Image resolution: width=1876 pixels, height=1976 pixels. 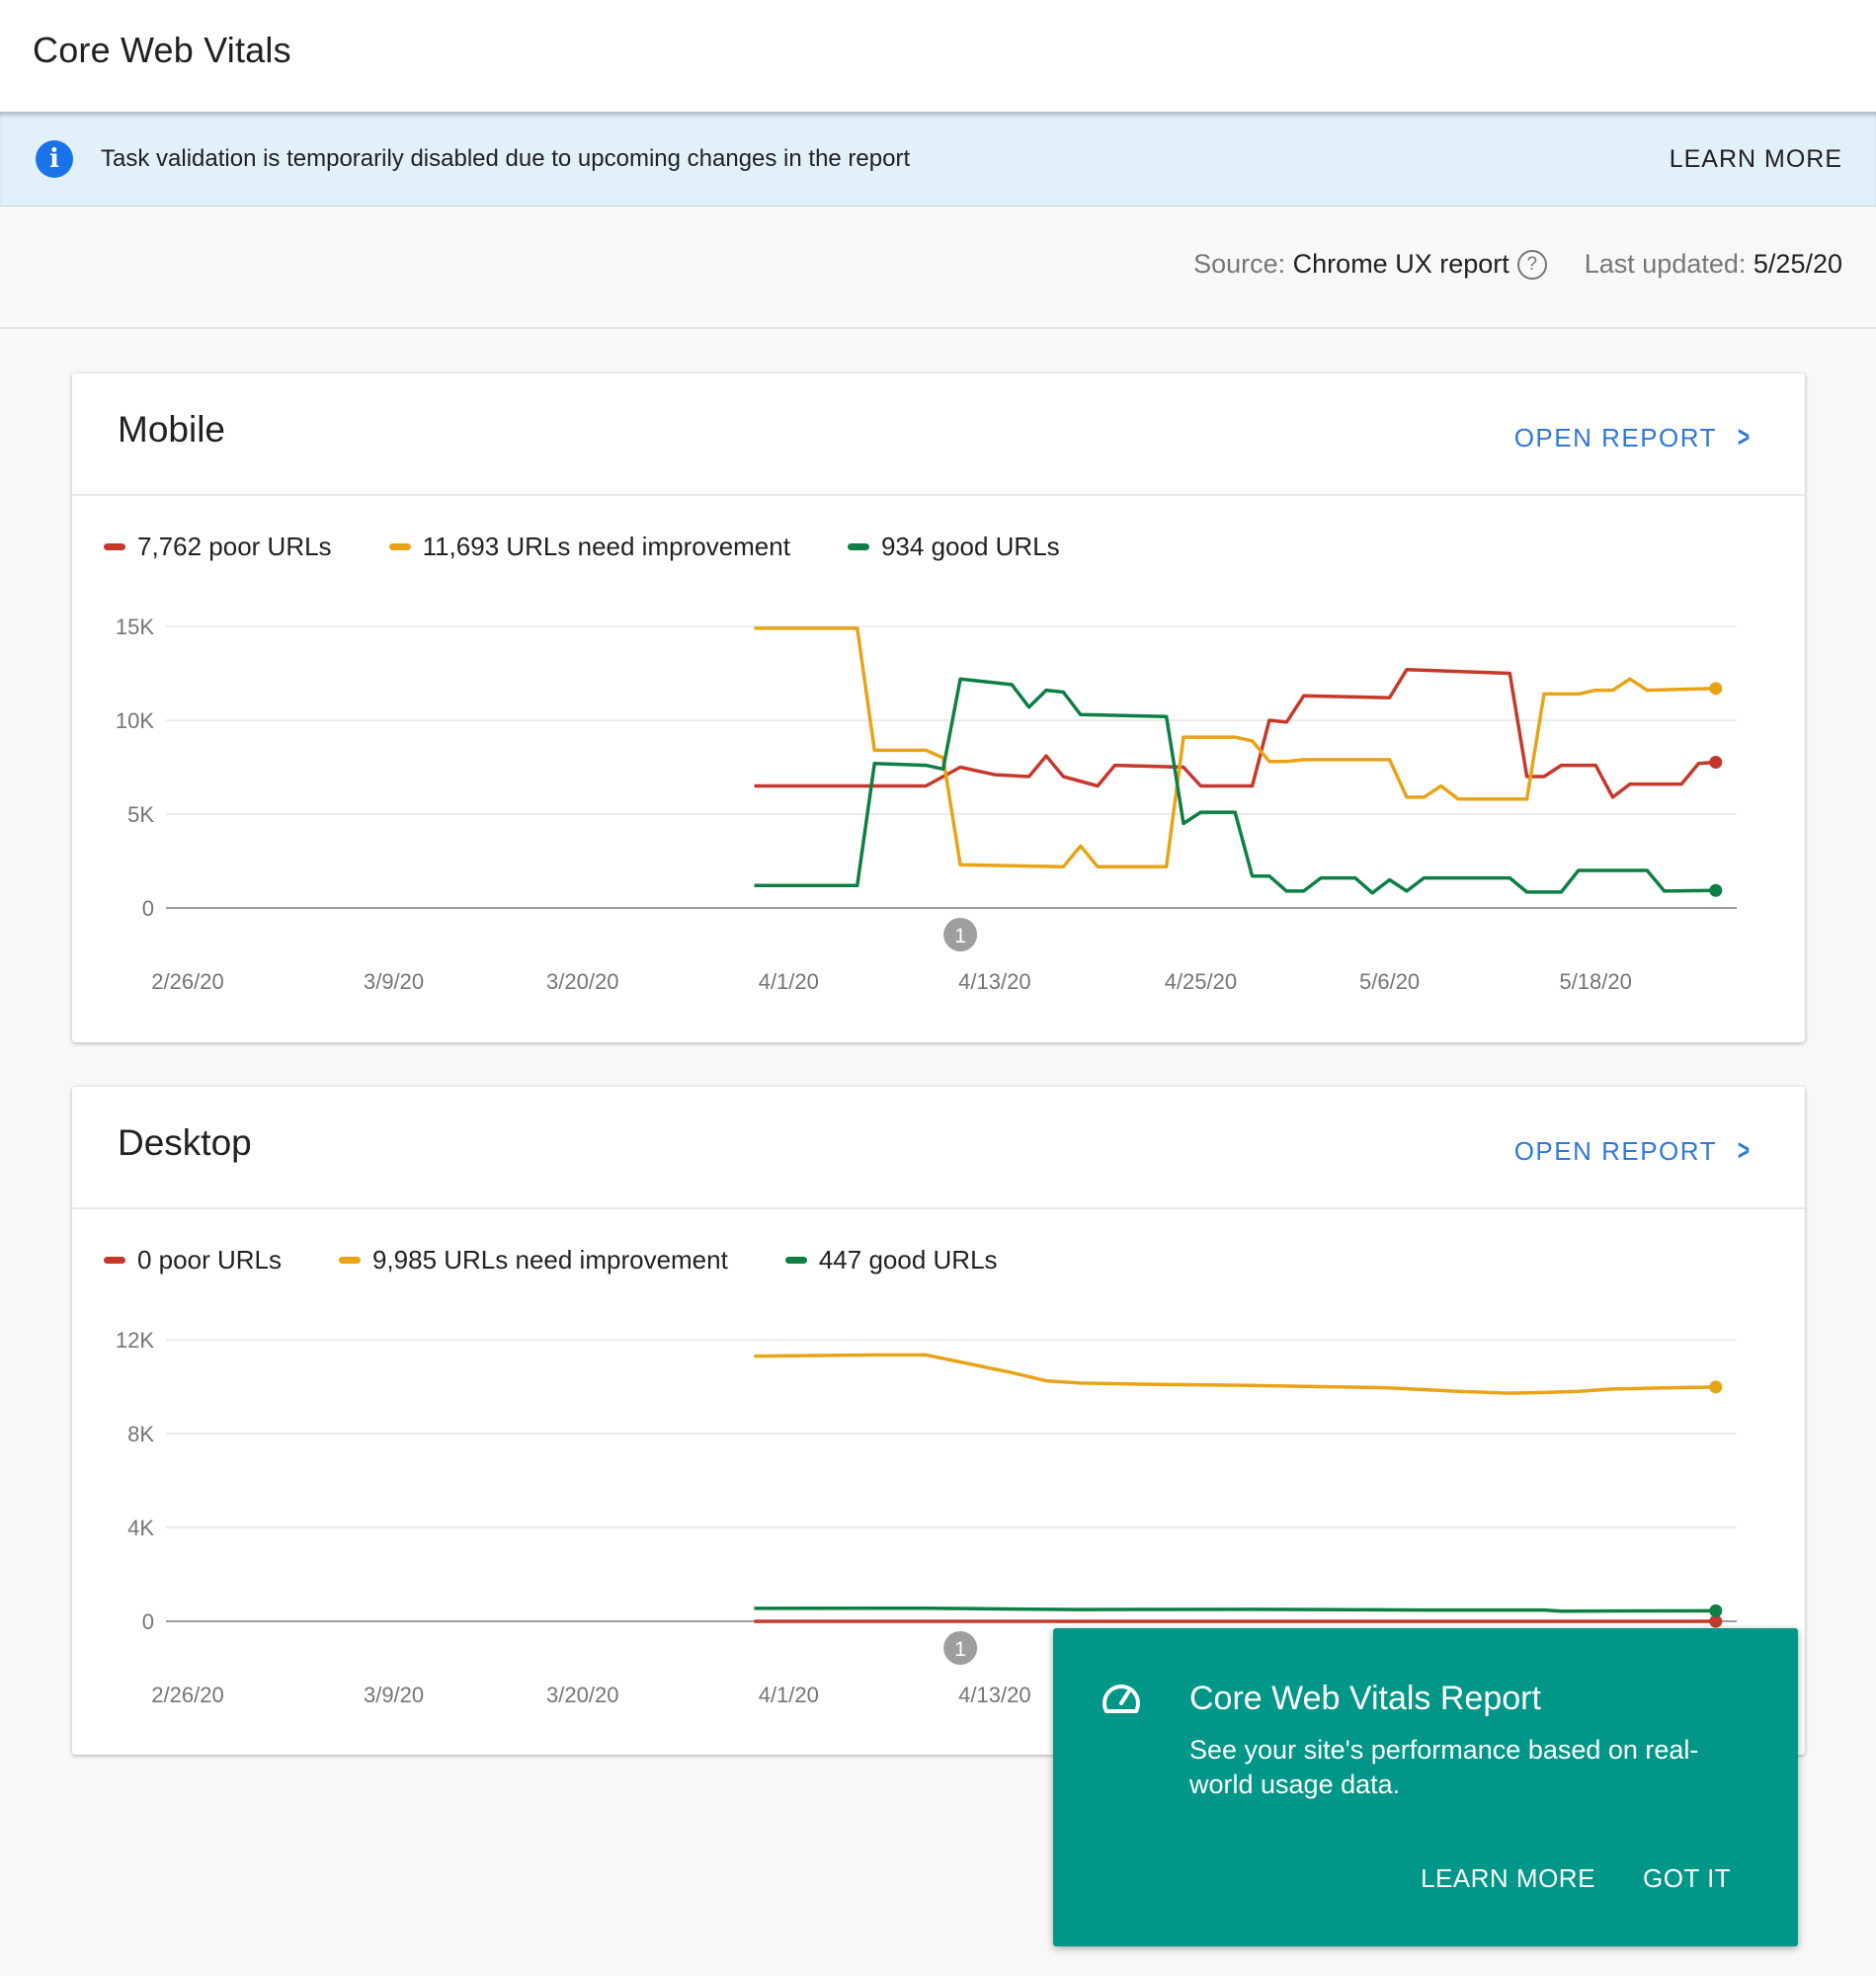 What do you see at coordinates (140, 814) in the screenshot?
I see `y-tick-label: 5K` at bounding box center [140, 814].